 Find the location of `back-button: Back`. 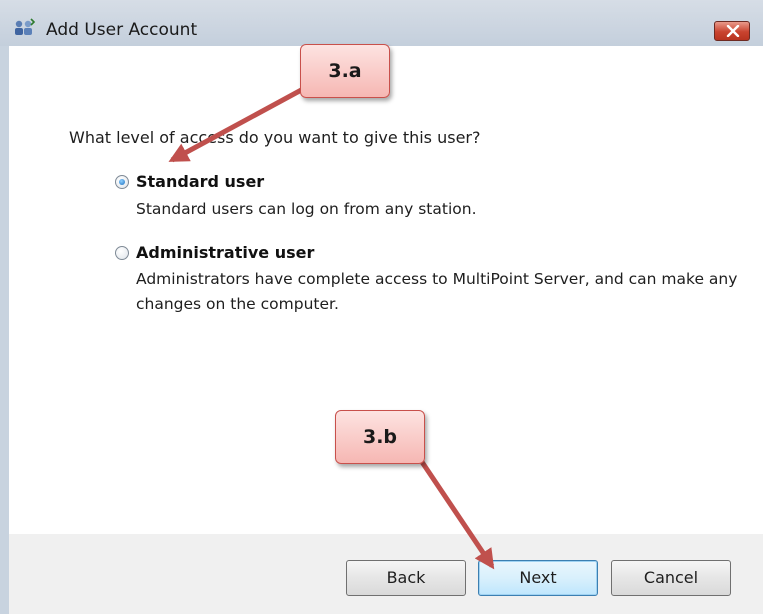

back-button: Back is located at coordinates (406, 578).